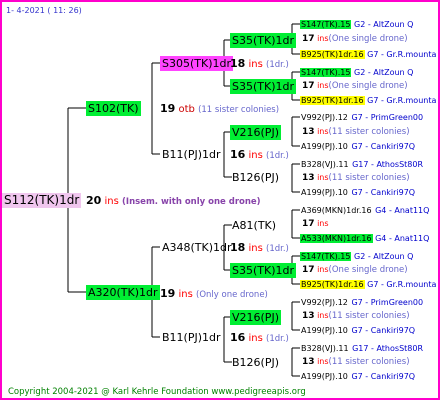 This screenshot has width=440, height=400. What do you see at coordinates (383, 192) in the screenshot?
I see `leaf-8-info: G7 - Cankiri97Q` at bounding box center [383, 192].